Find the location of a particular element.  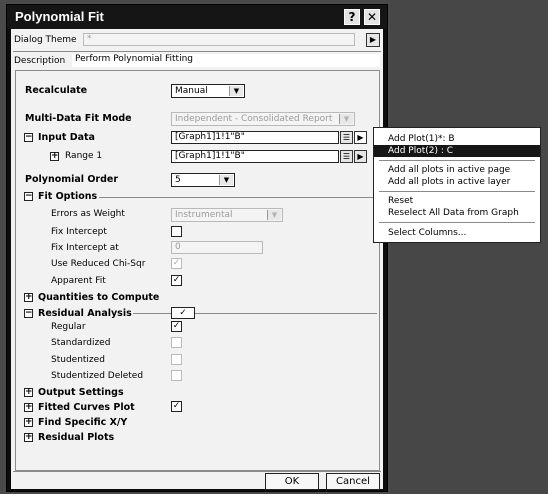

fit-mode-label: Multi-Data Fit Mode is located at coordinates (78, 118).